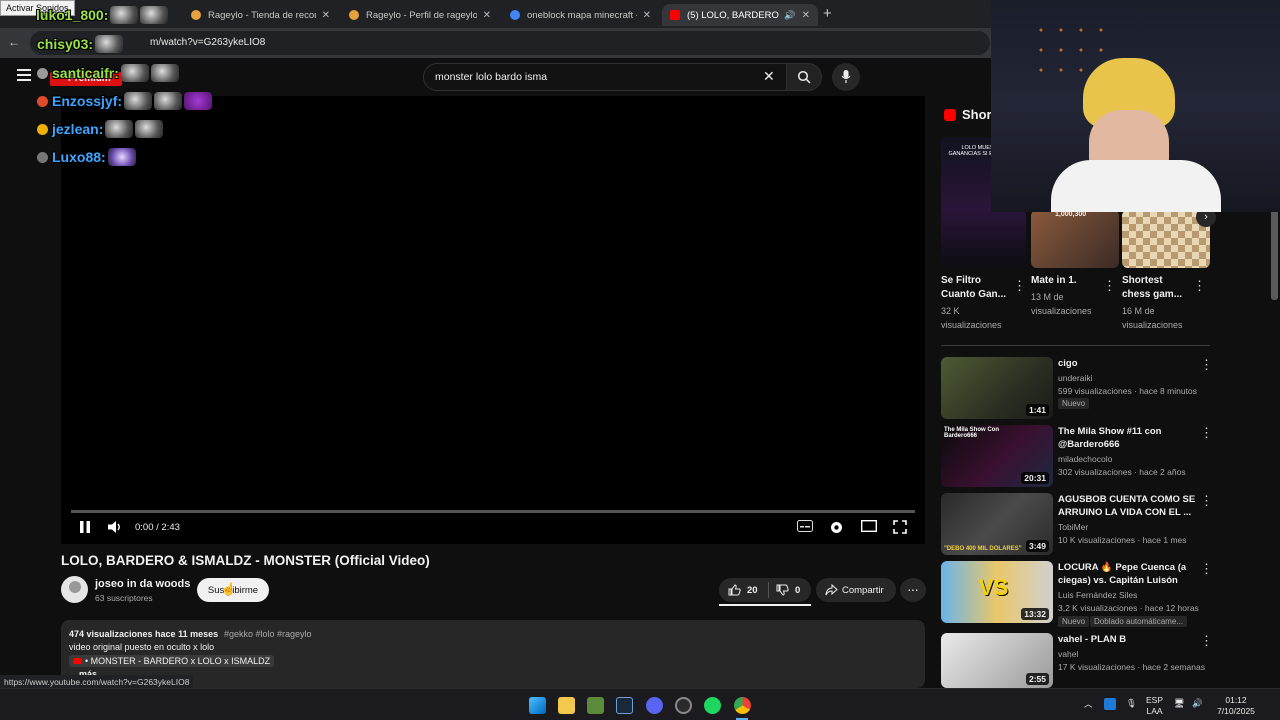 This screenshot has width=1280, height=720. I want to click on tab-oneblock-search: oneblock mapa minecraft - Bus ✕, so click(580, 15).